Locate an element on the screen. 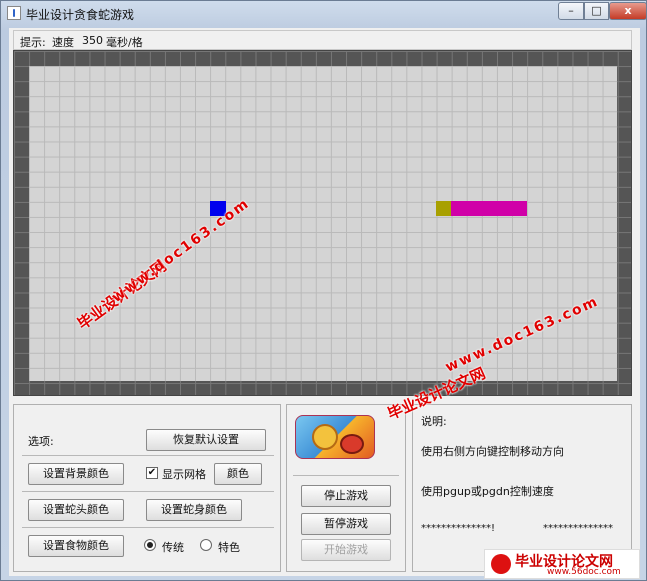 Image resolution: width=647 pixels, height=581 pixels. game-logo-icon is located at coordinates (335, 437).